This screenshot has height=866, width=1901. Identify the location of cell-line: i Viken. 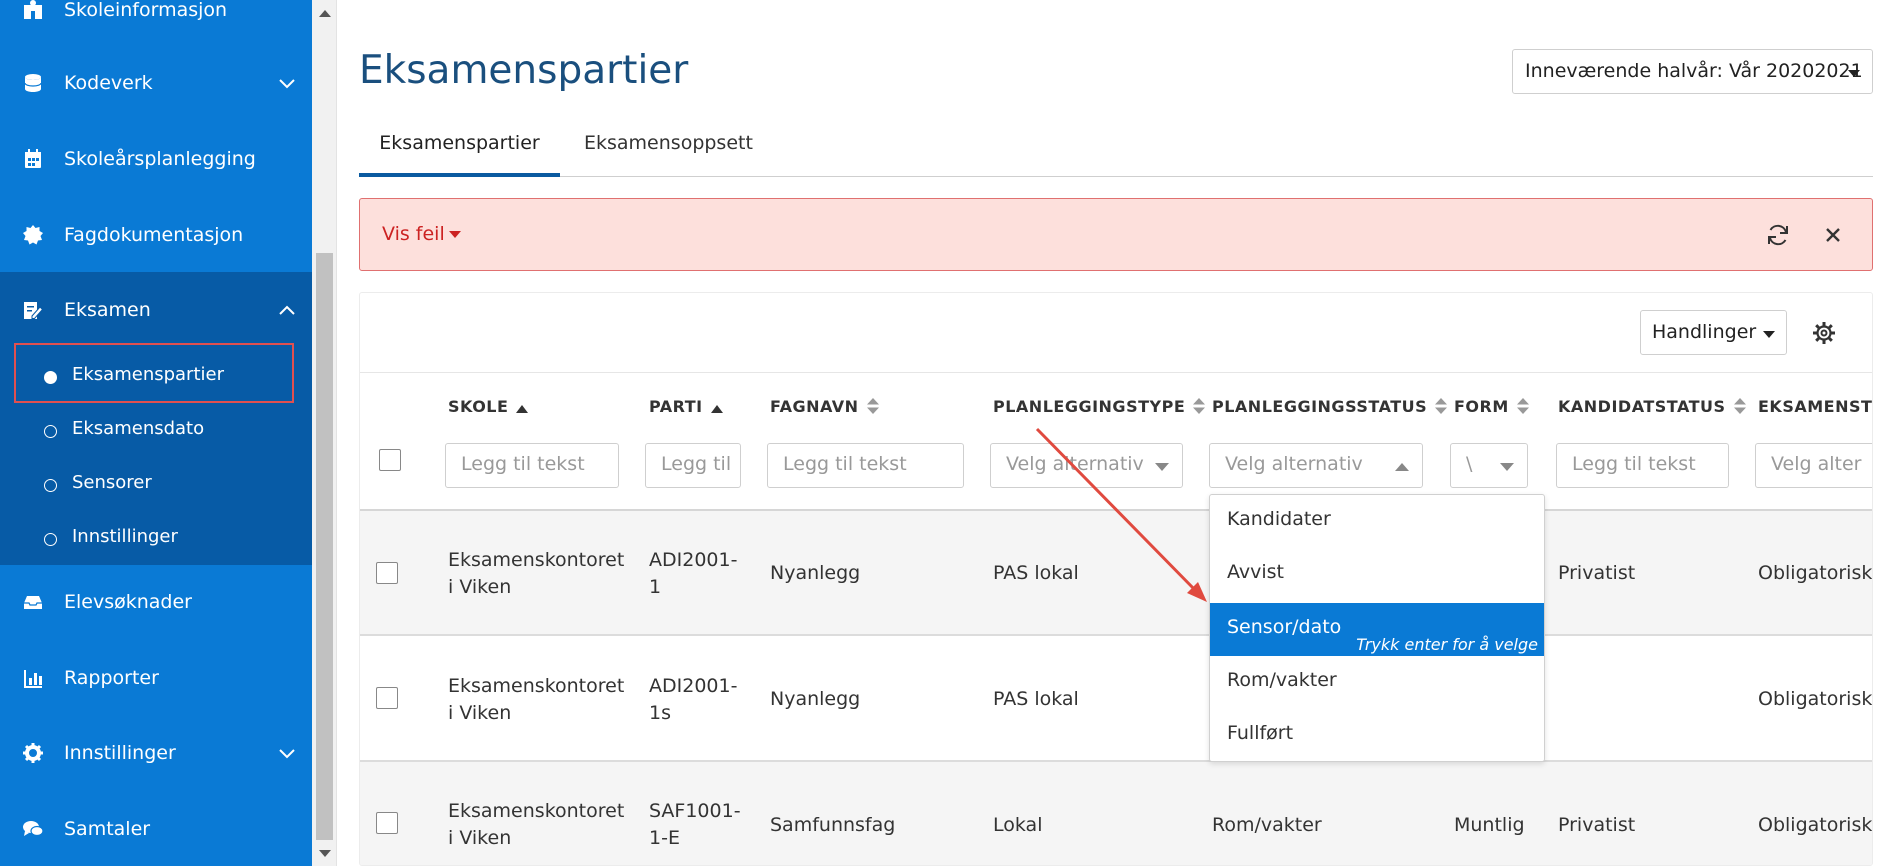
(480, 713).